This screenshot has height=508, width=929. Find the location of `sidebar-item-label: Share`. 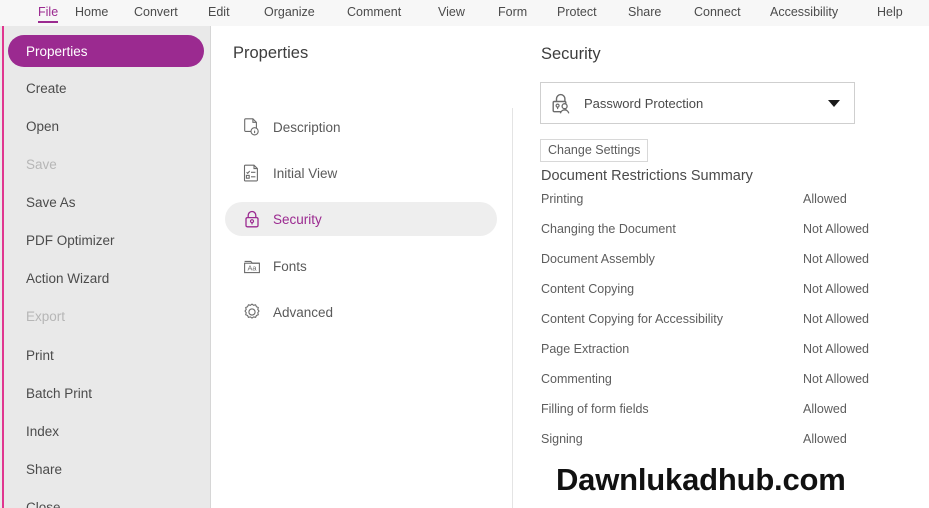

sidebar-item-label: Share is located at coordinates (44, 469).